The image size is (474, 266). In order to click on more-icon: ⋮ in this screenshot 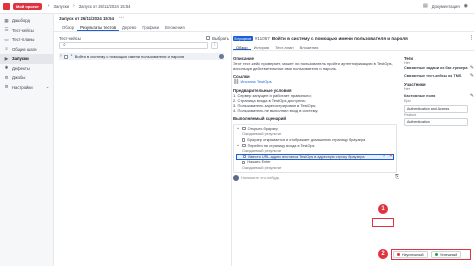, I will do `click(471, 38)`.